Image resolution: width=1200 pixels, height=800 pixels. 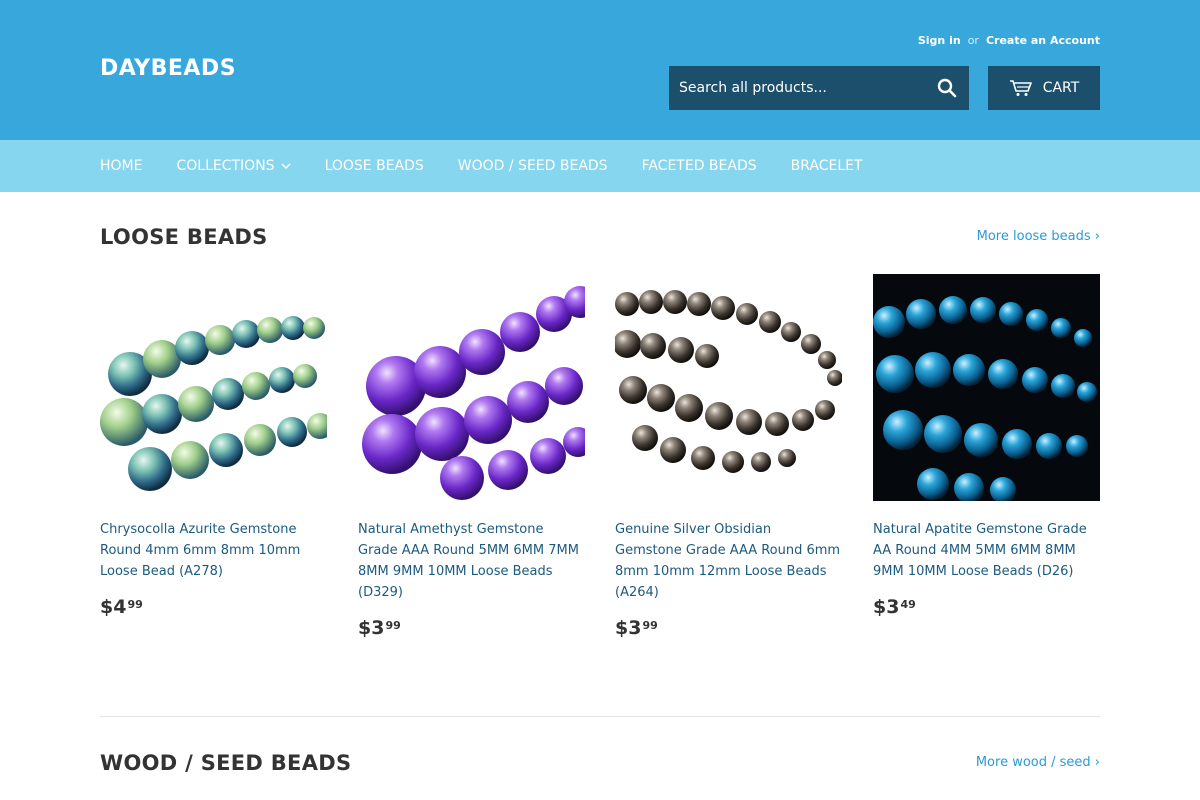 I want to click on nav-item-faceted-beads: FACETED BEADS, so click(x=699, y=166).